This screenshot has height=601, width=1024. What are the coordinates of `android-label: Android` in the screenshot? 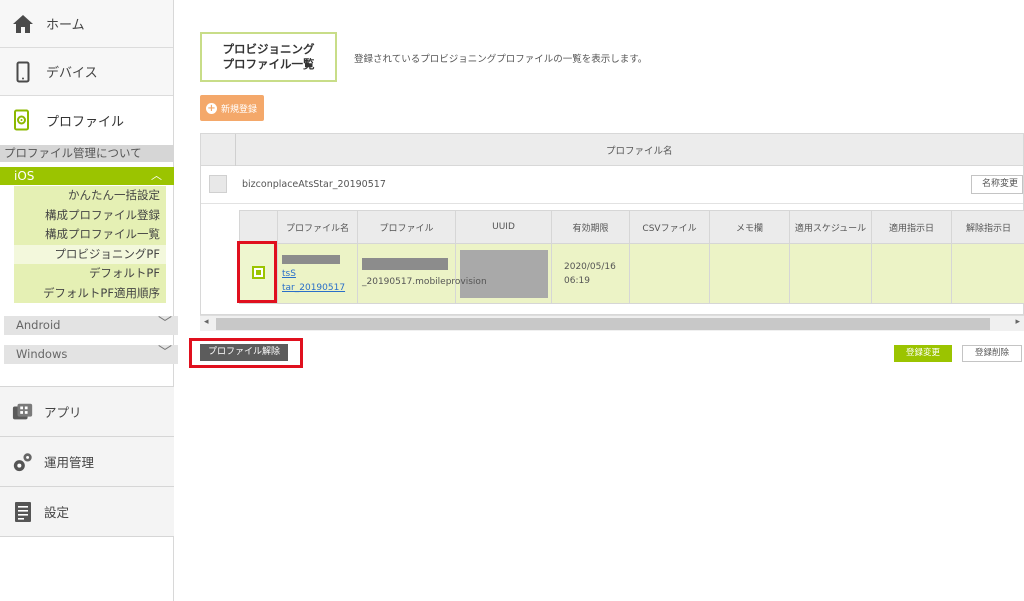 It's located at (38, 325).